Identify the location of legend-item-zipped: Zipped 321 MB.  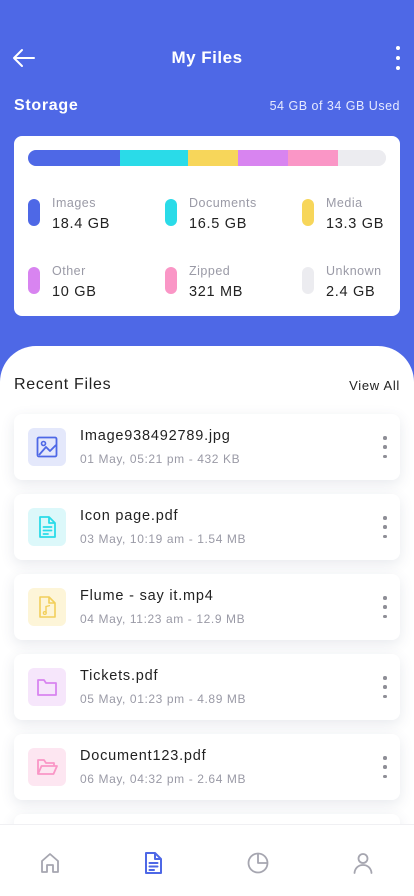
(230, 284).